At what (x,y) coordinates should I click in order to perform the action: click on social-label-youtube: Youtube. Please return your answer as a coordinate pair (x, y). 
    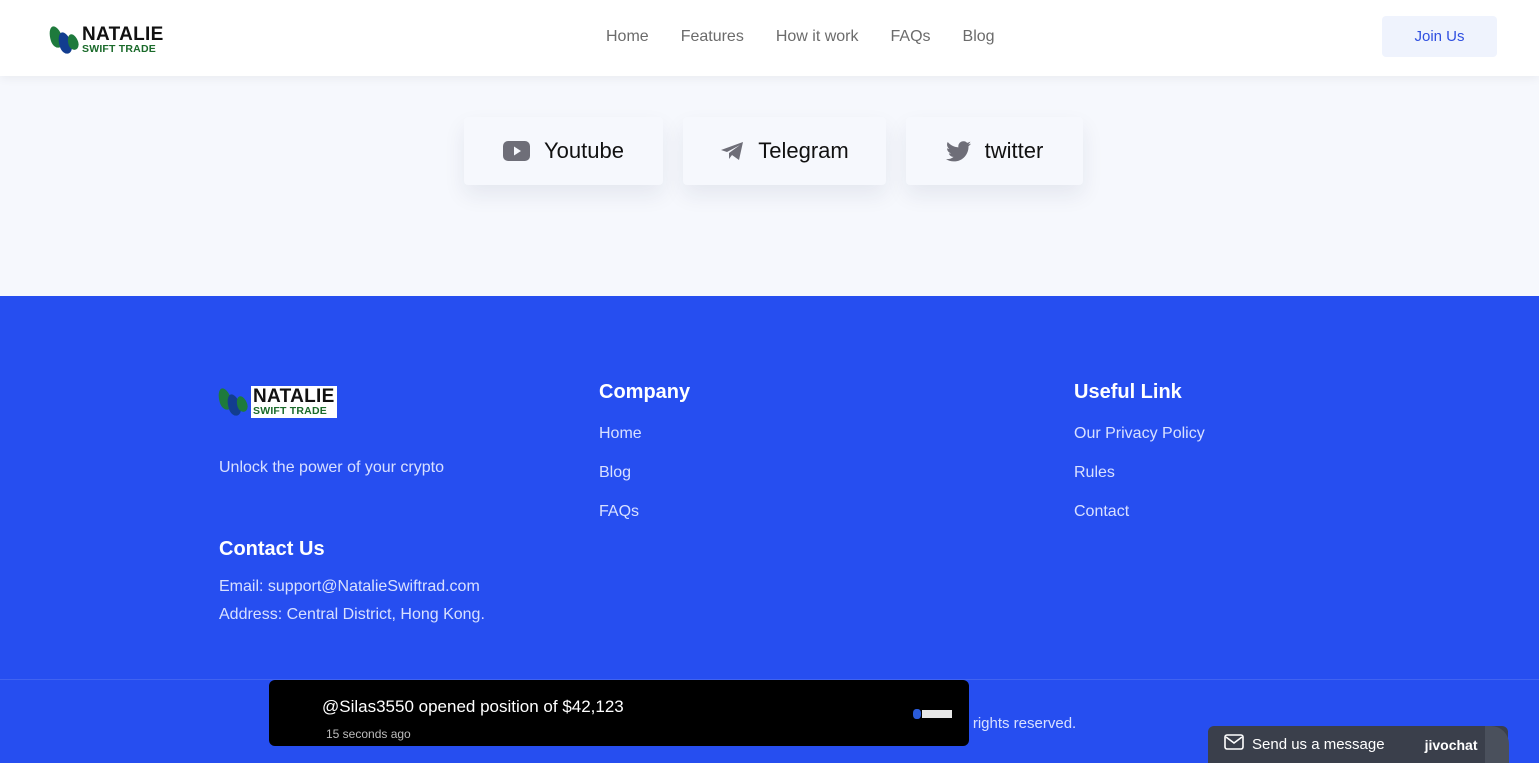
    Looking at the image, I should click on (584, 150).